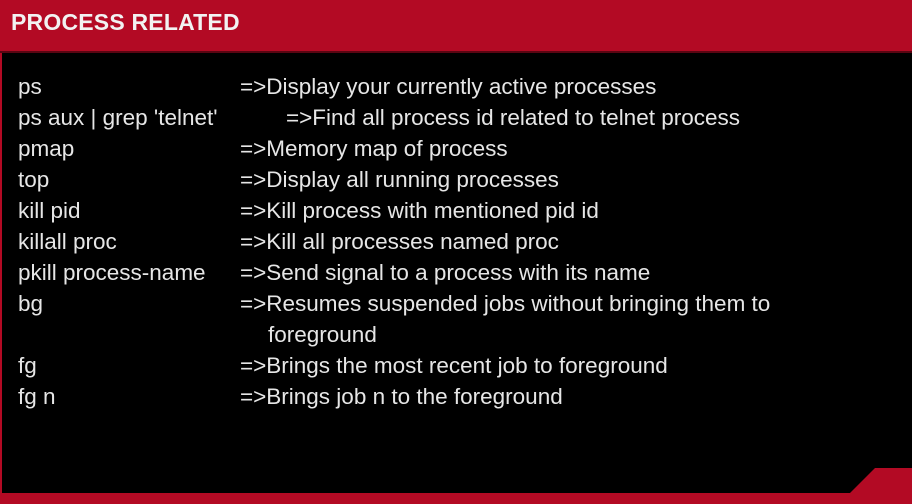  I want to click on command-description-continued: foreground, so click(322, 334).